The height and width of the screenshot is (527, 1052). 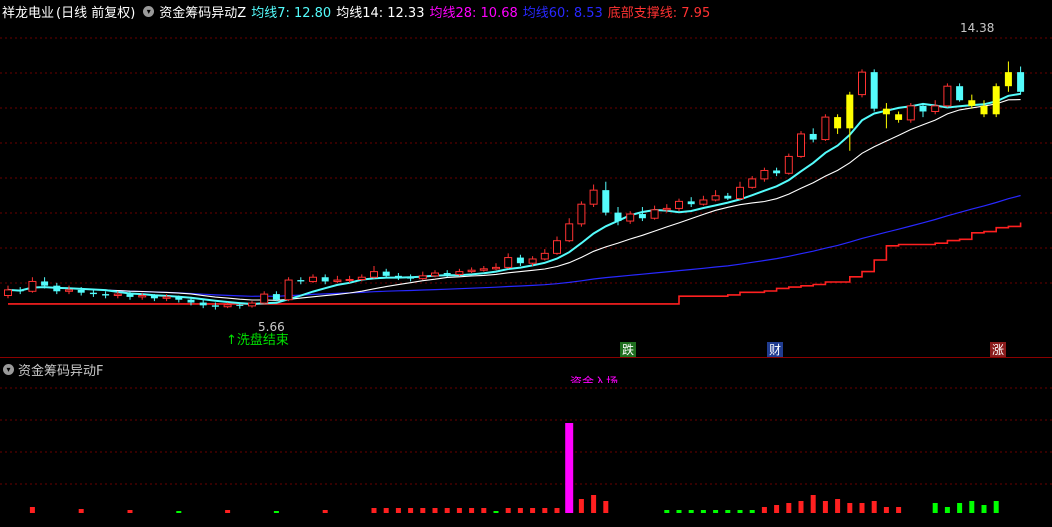 I want to click on sub-indicator-name: 资金筹码异动F, so click(x=60, y=369).